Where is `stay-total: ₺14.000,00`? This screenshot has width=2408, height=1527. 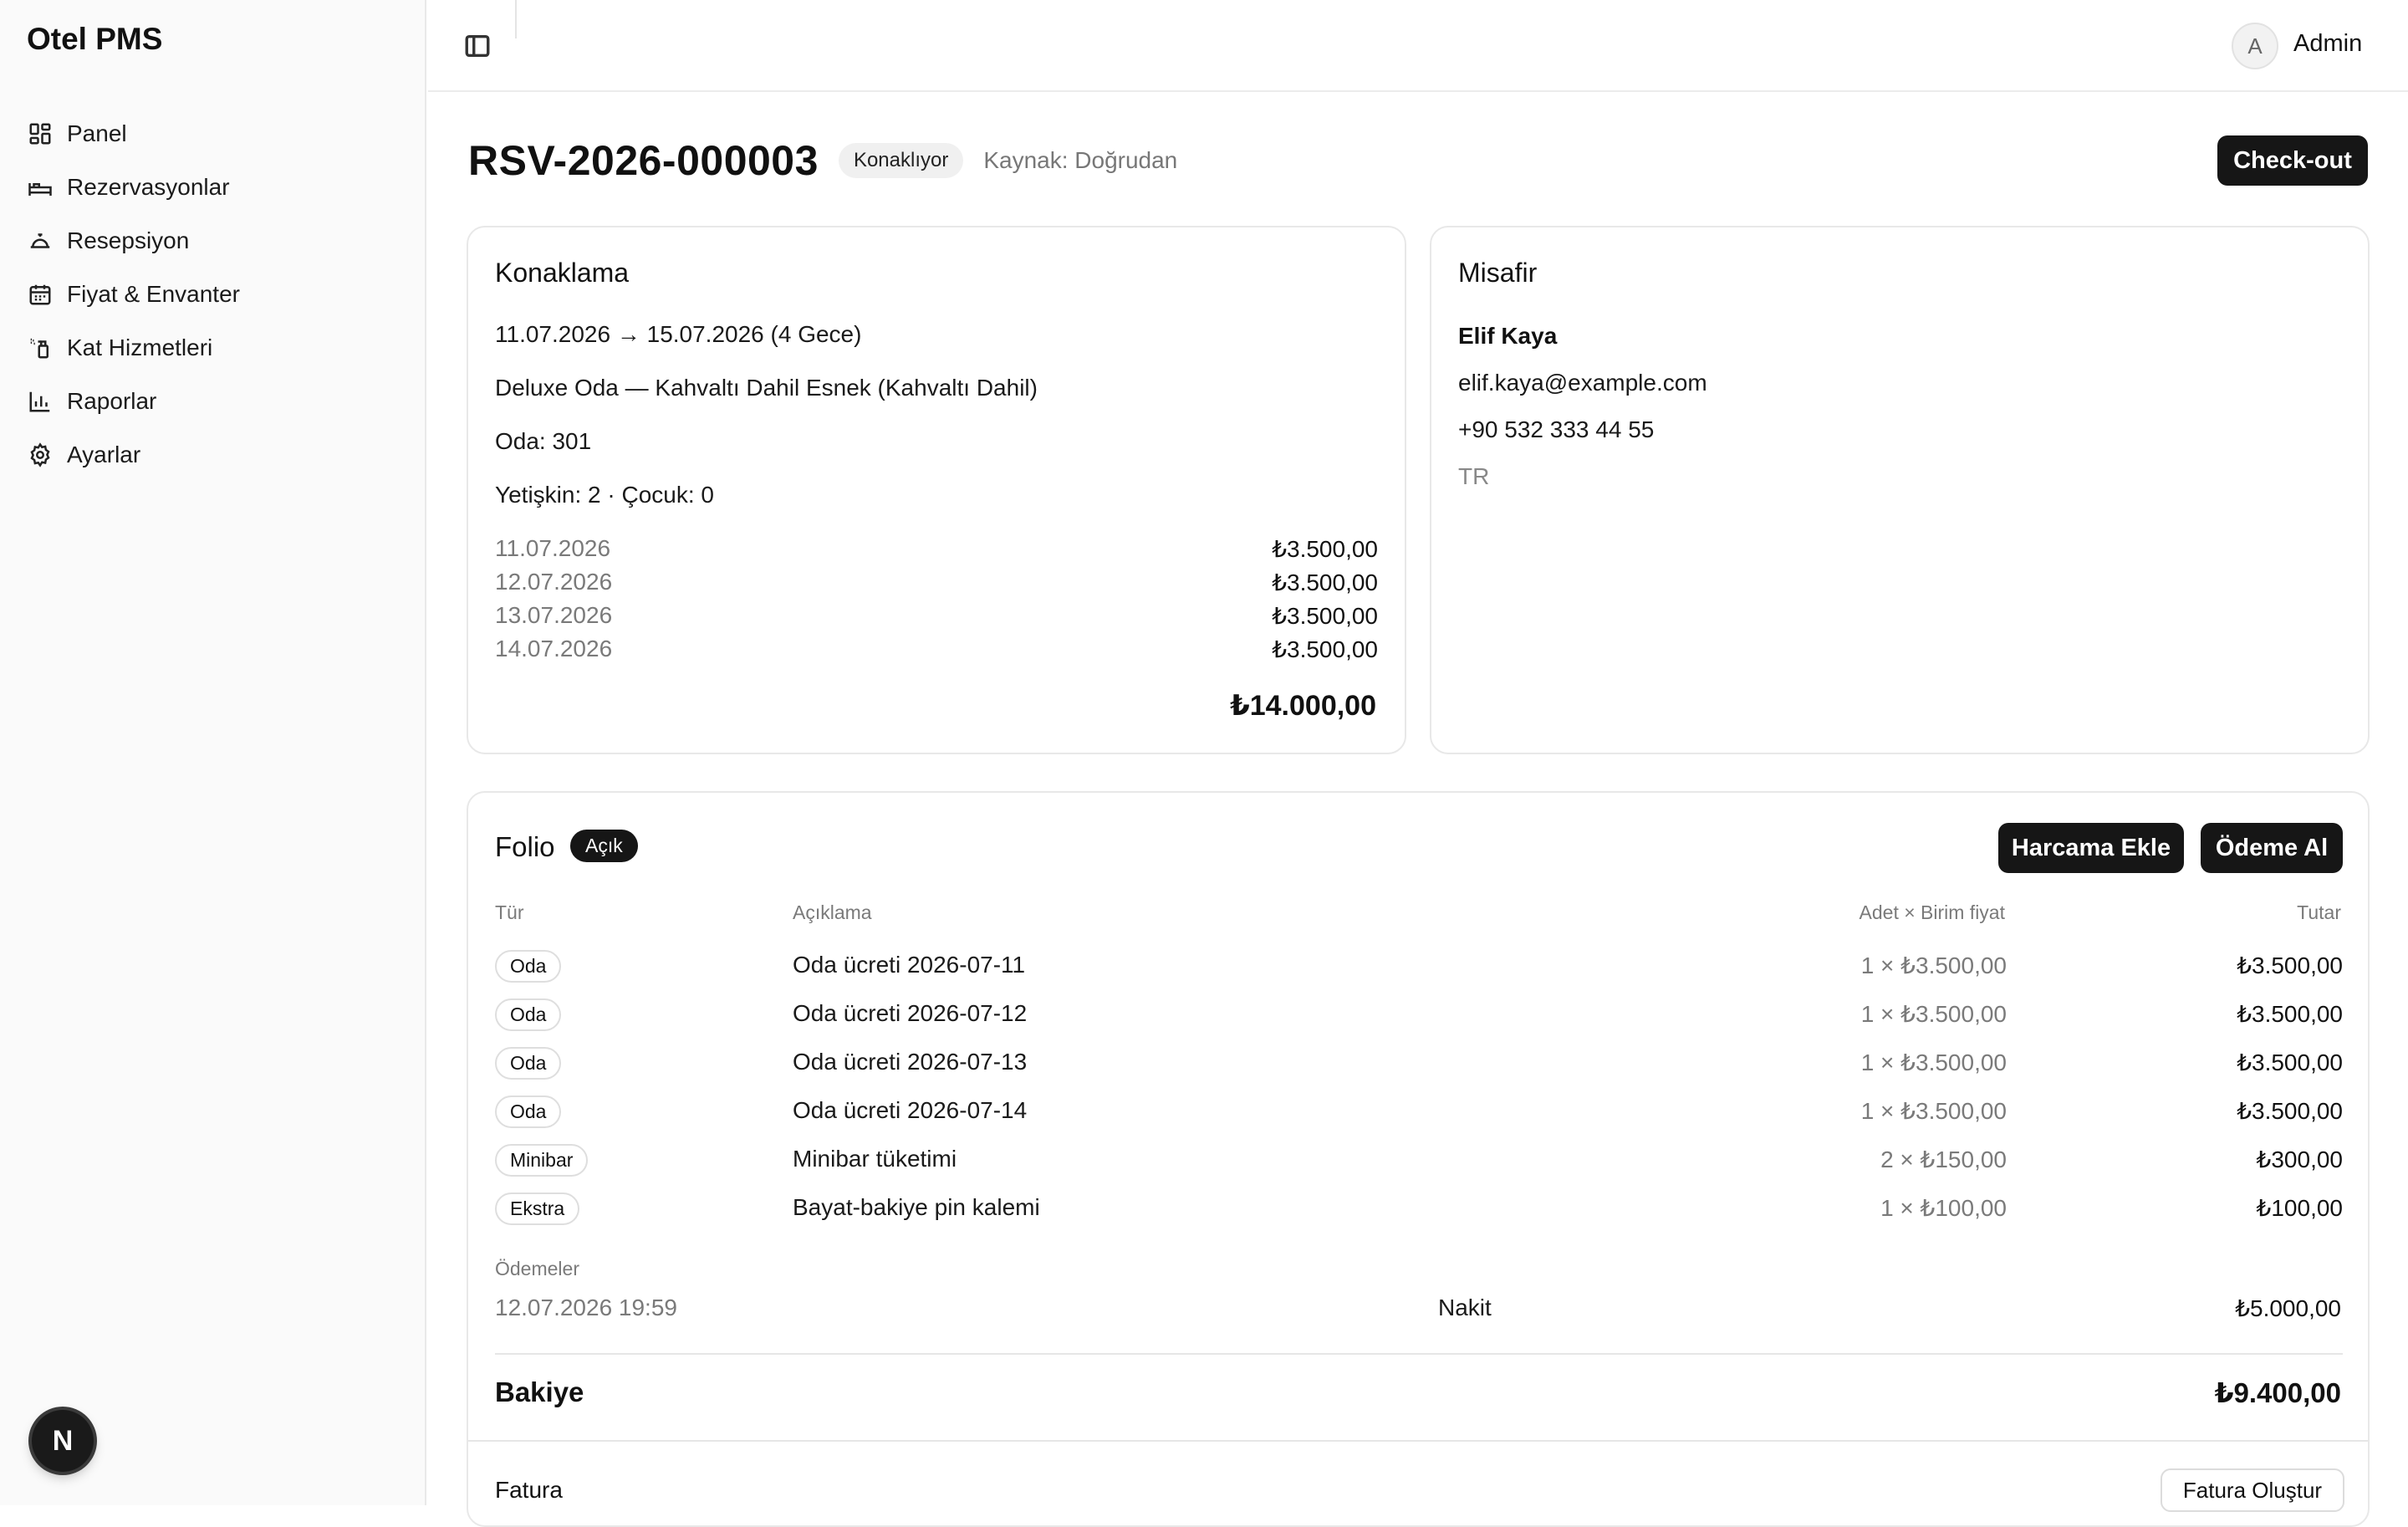 stay-total: ₺14.000,00 is located at coordinates (1303, 706).